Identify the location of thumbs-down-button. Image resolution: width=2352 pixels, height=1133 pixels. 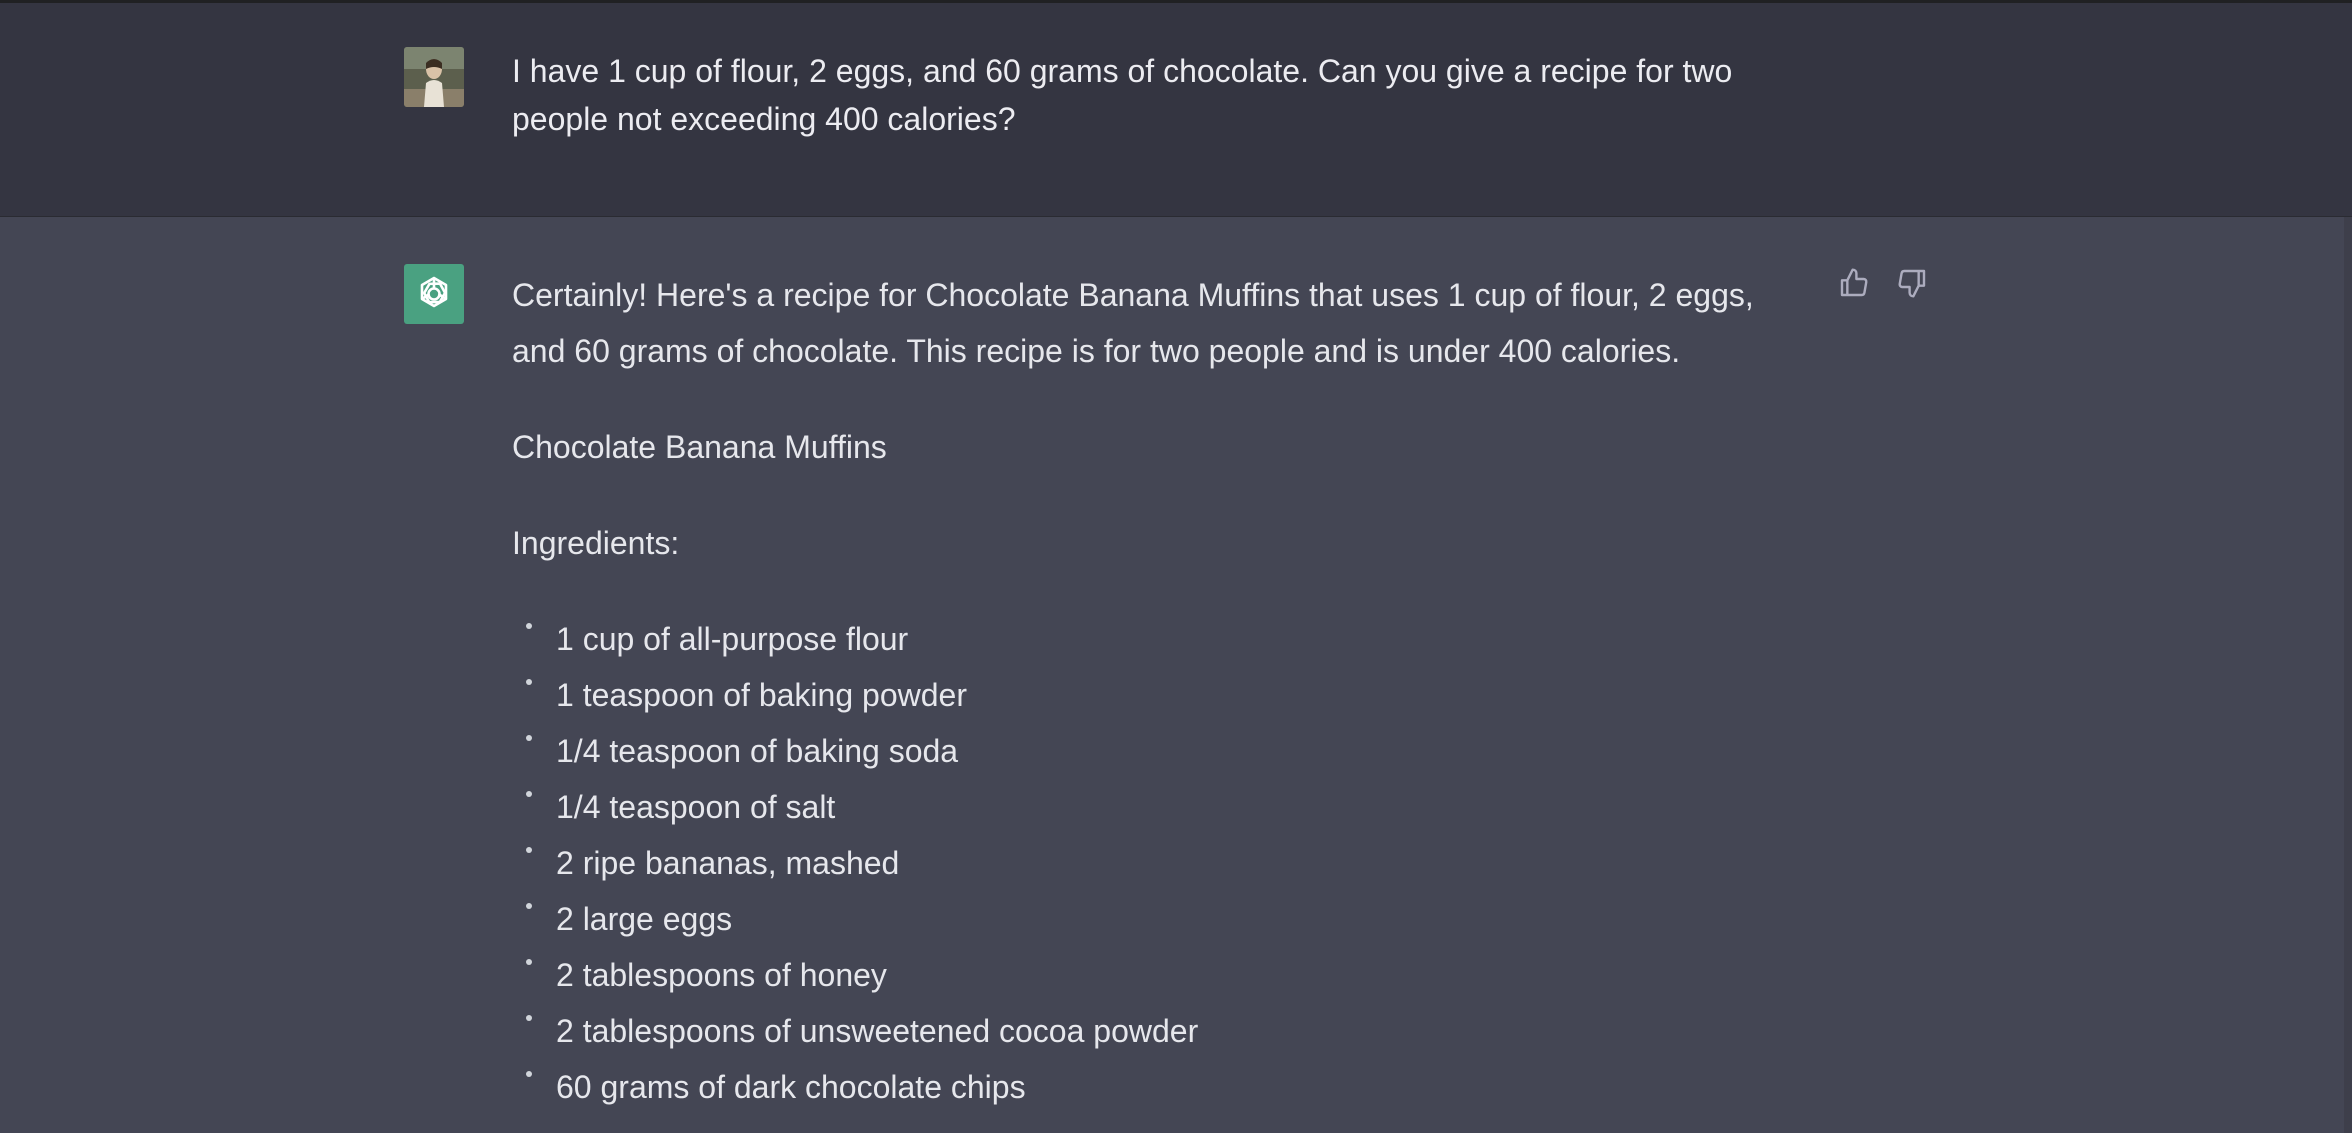
(1912, 283).